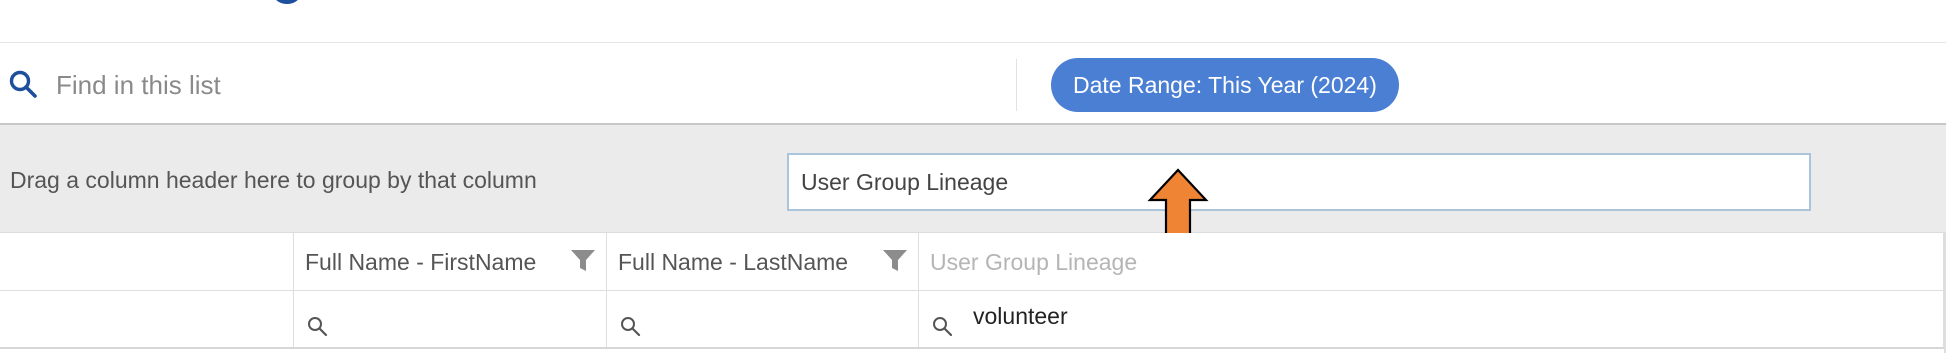  I want to click on lastname-filter-input, so click(781, 320).